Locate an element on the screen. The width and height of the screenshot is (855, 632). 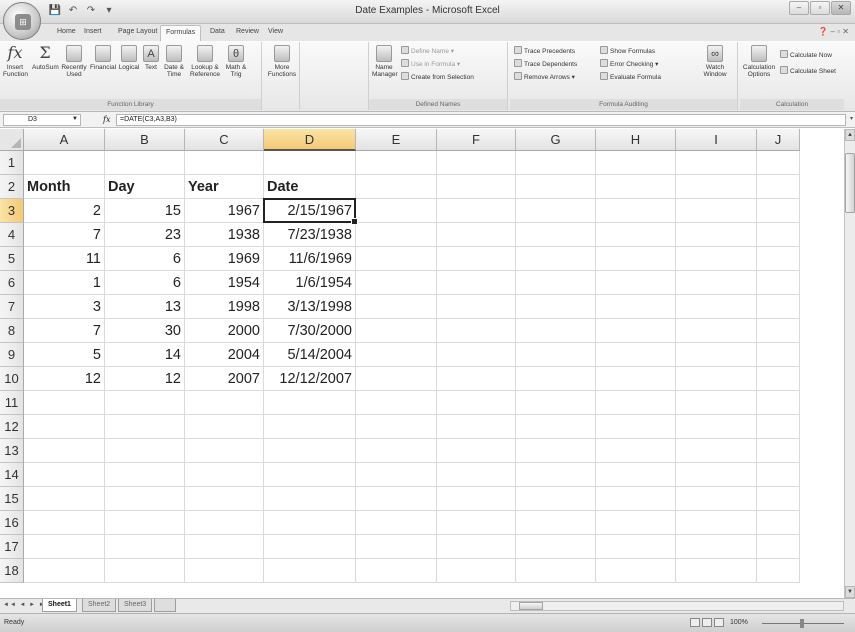
row-header-7: 7 is located at coordinates (12, 307).